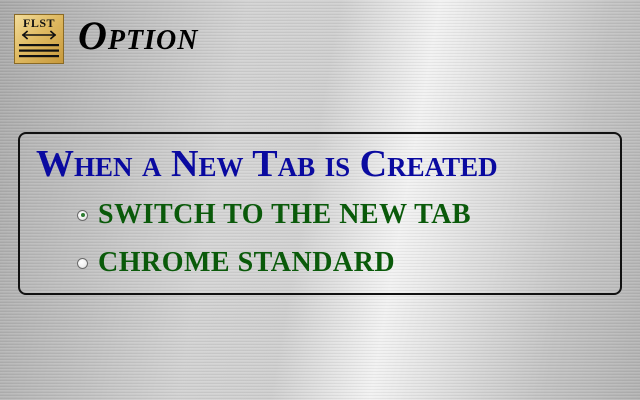 The height and width of the screenshot is (400, 640). I want to click on radio-button-unselected, so click(82, 263).